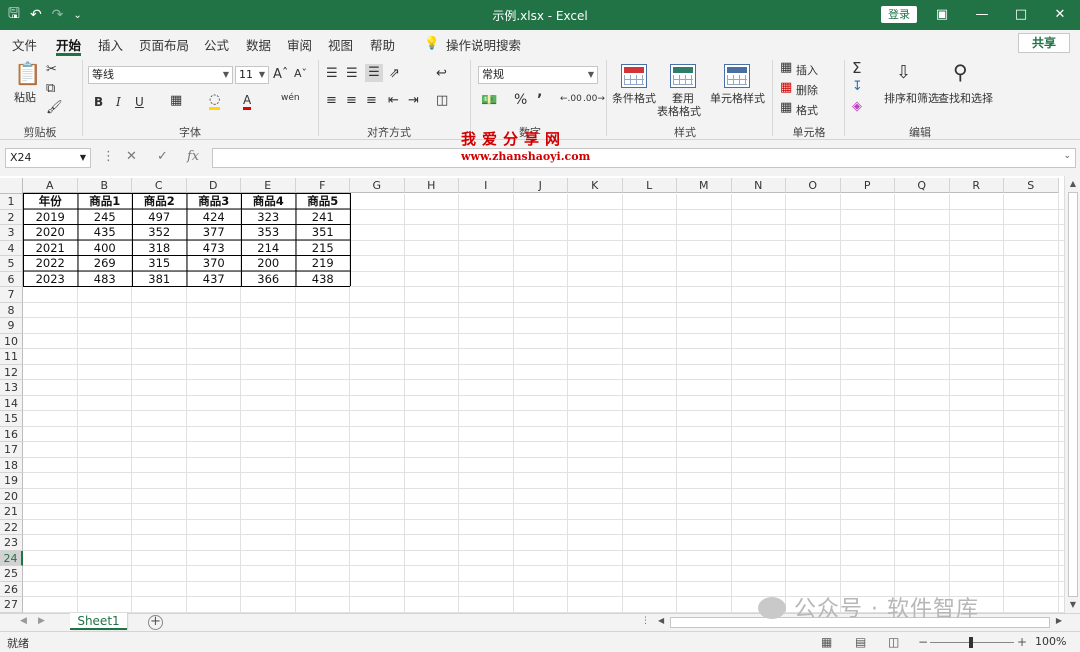  I want to click on table-cell: 商品1, so click(105, 202).